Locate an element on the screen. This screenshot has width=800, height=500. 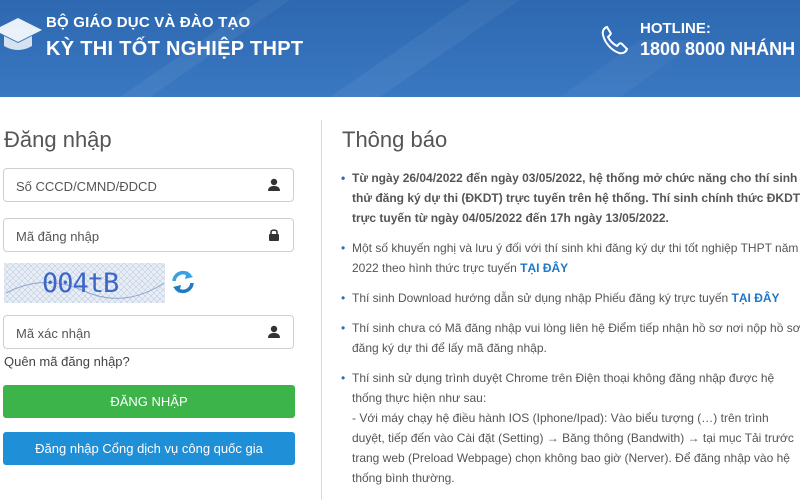
page-title: KỲ THI TỐT NGHIỆP THPT is located at coordinates (175, 49).